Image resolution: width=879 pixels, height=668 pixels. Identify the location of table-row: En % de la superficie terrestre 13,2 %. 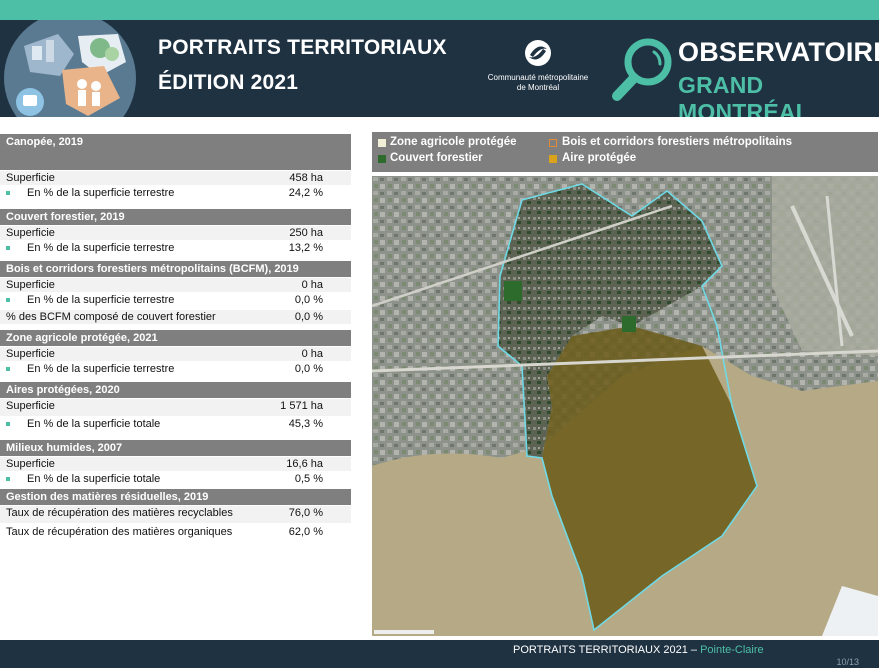
(175, 248).